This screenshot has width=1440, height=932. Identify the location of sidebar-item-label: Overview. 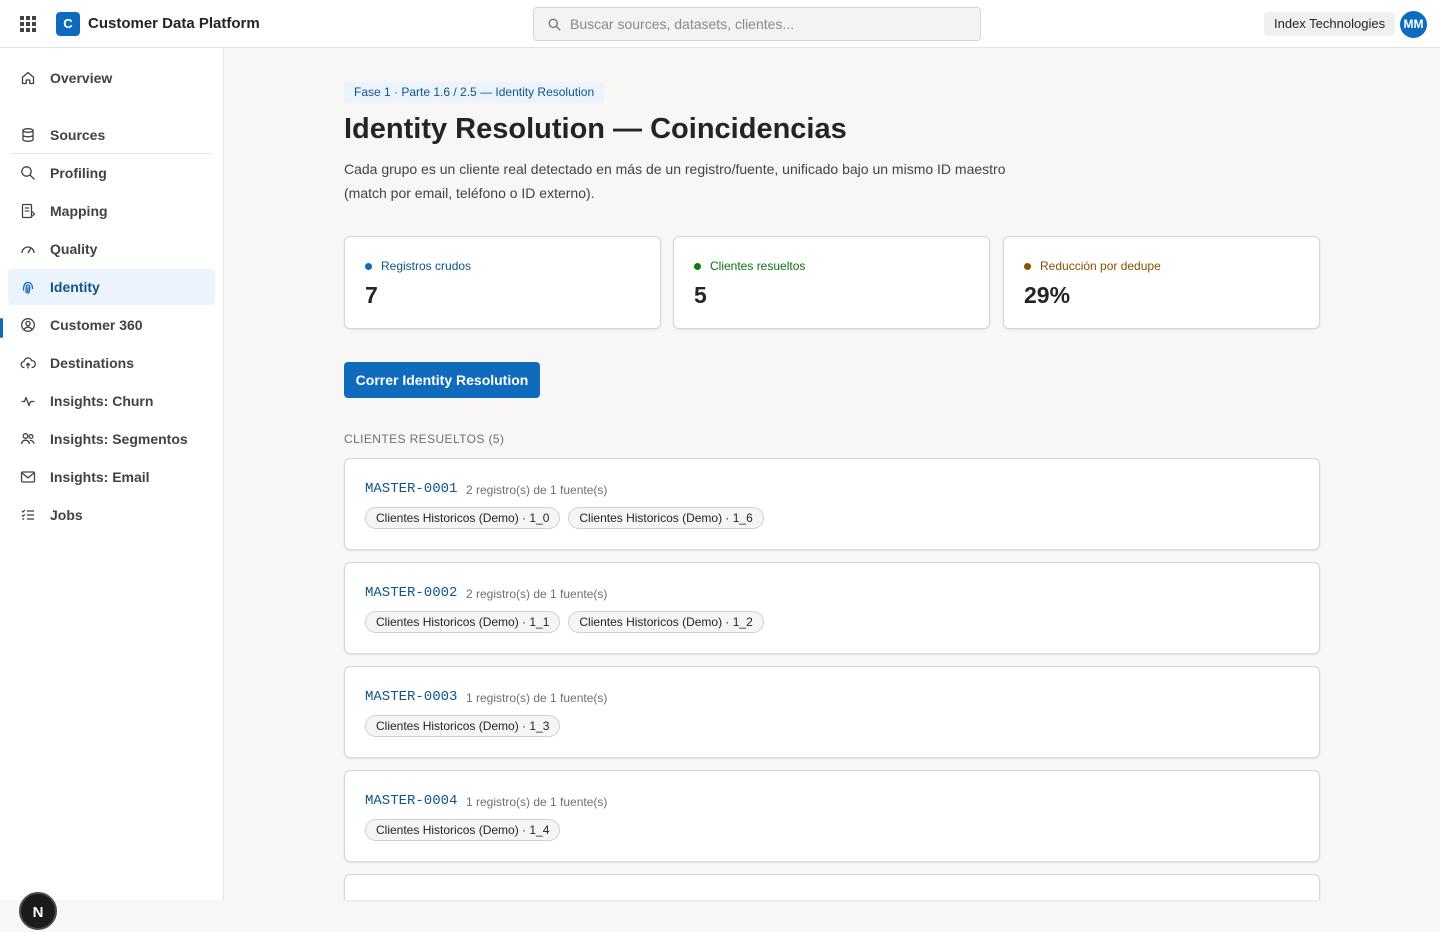
(81, 78).